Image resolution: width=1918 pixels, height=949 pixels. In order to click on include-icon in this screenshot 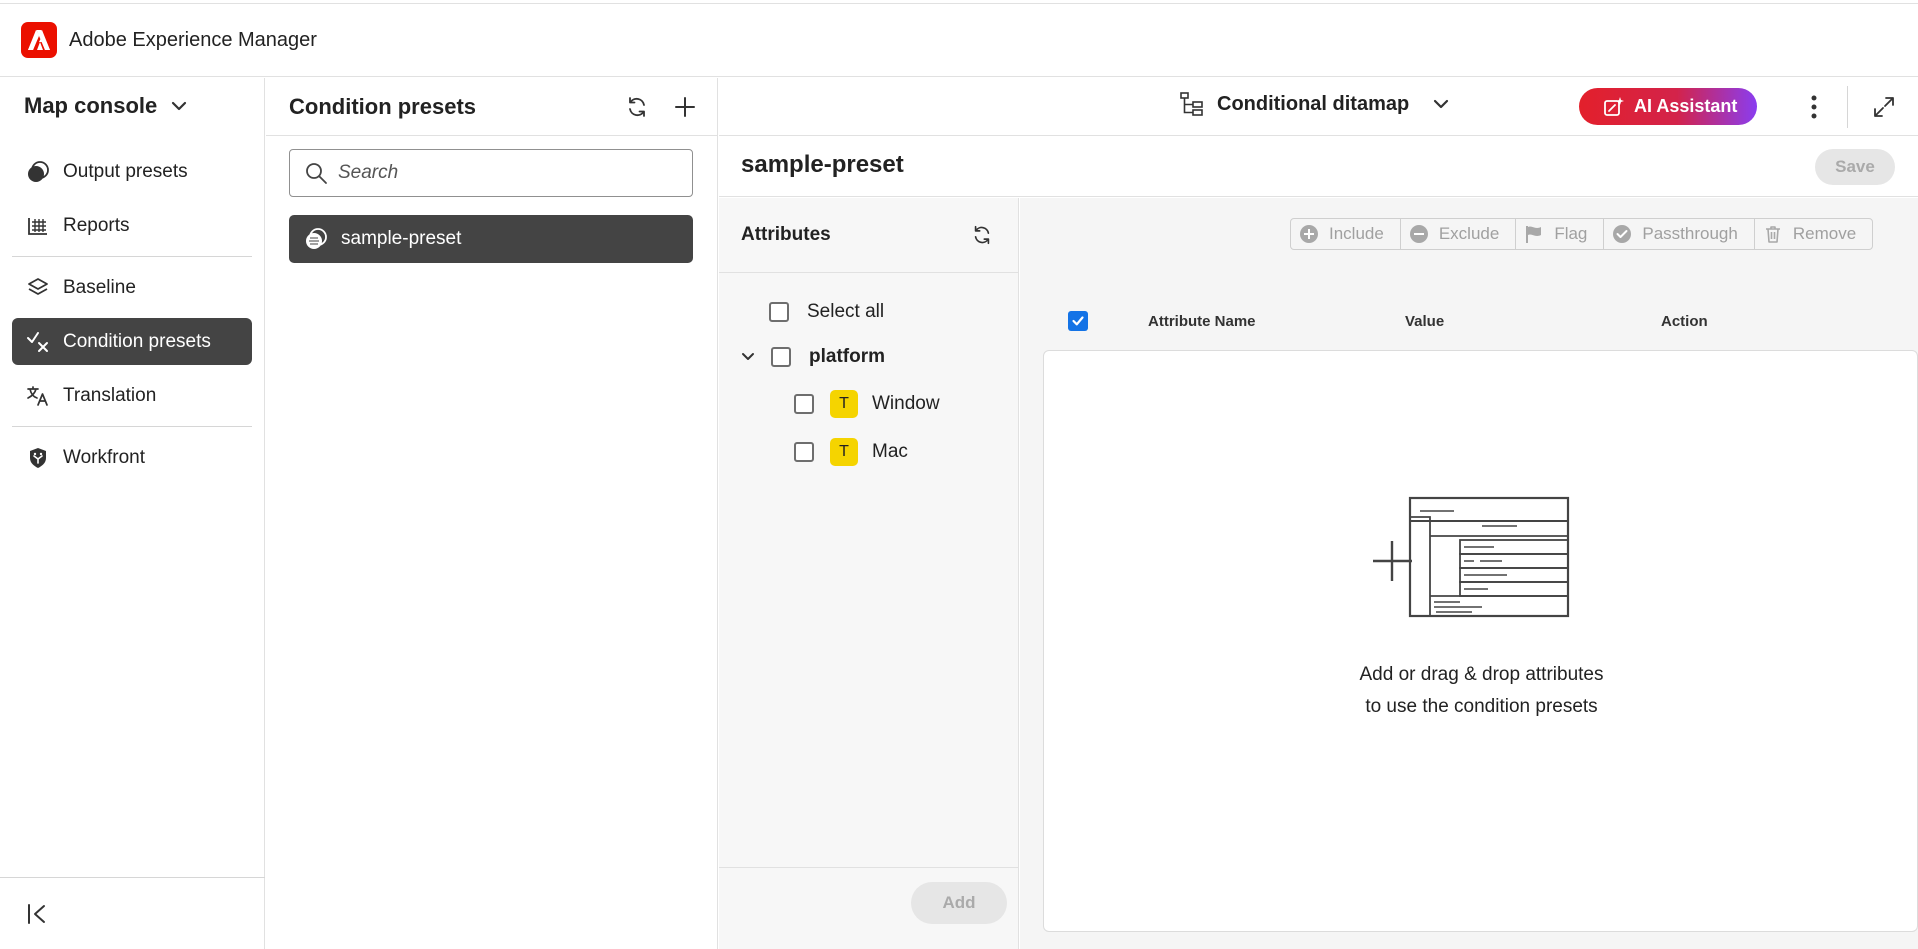, I will do `click(1309, 234)`.